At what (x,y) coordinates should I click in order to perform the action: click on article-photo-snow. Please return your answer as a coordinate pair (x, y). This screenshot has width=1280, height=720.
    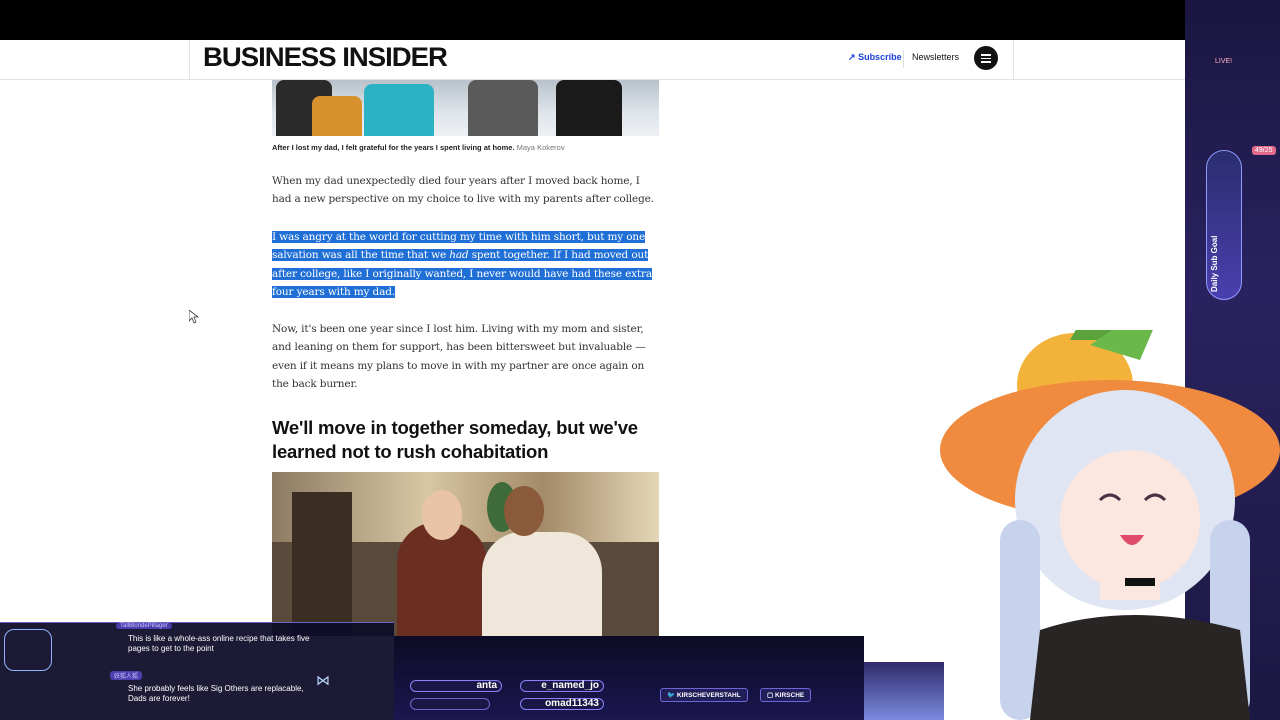
    Looking at the image, I should click on (465, 108).